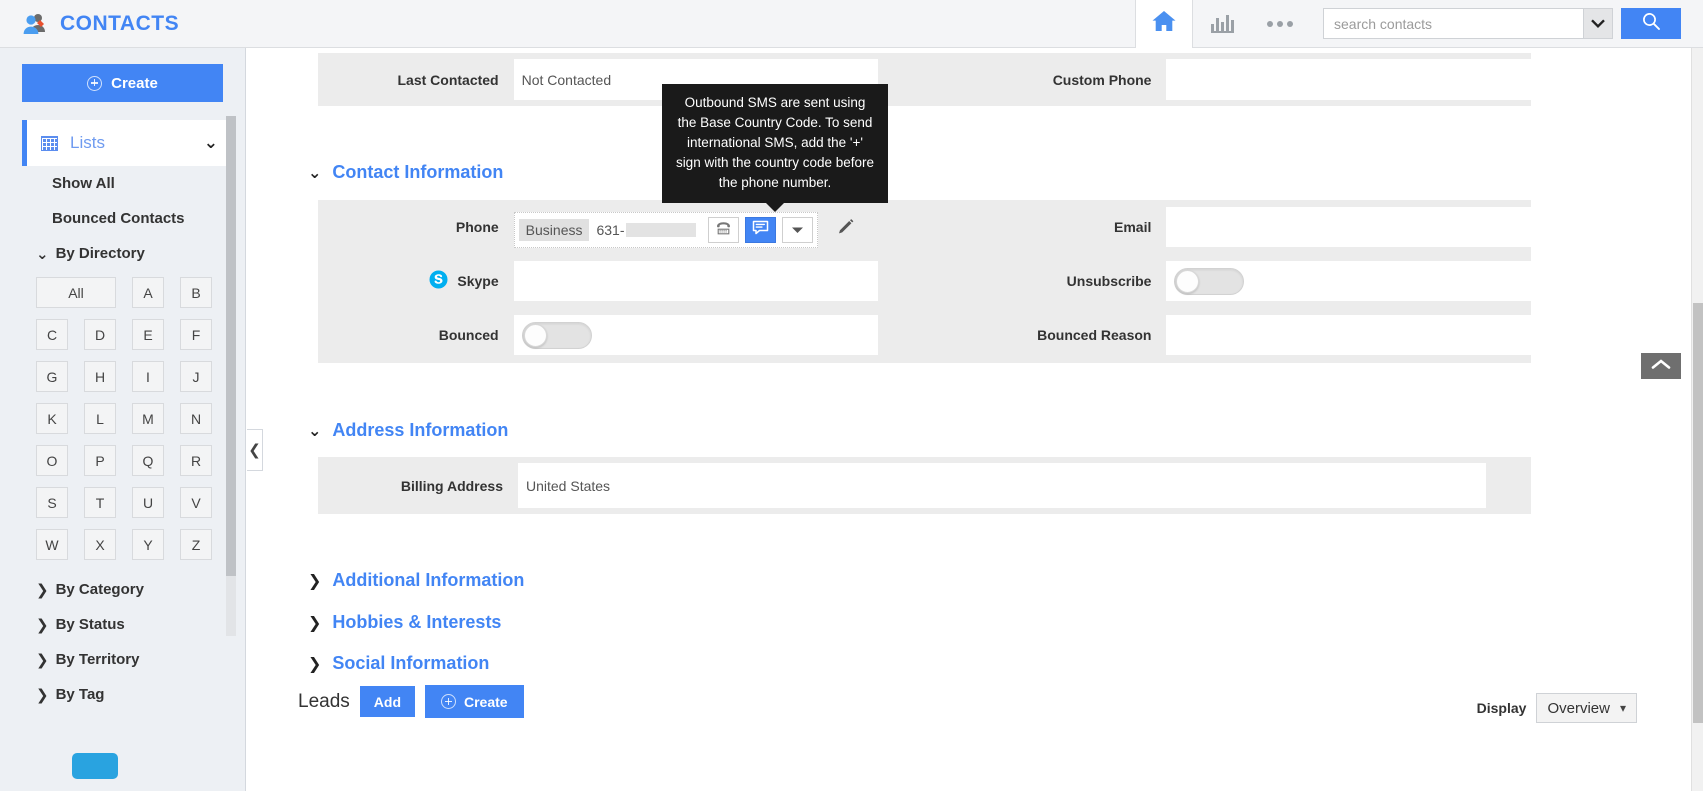 The height and width of the screenshot is (791, 1703). What do you see at coordinates (474, 701) in the screenshot?
I see `leads-create-button: Create` at bounding box center [474, 701].